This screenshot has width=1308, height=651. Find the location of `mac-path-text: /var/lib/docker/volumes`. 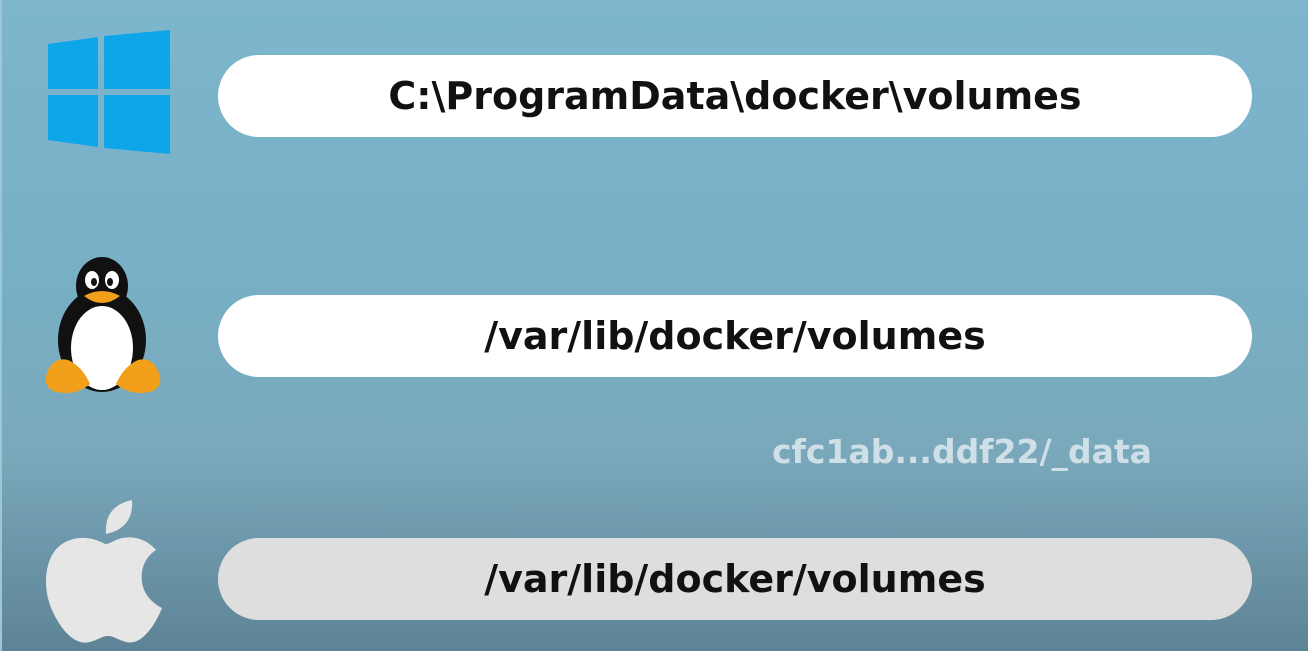

mac-path-text: /var/lib/docker/volumes is located at coordinates (735, 579).